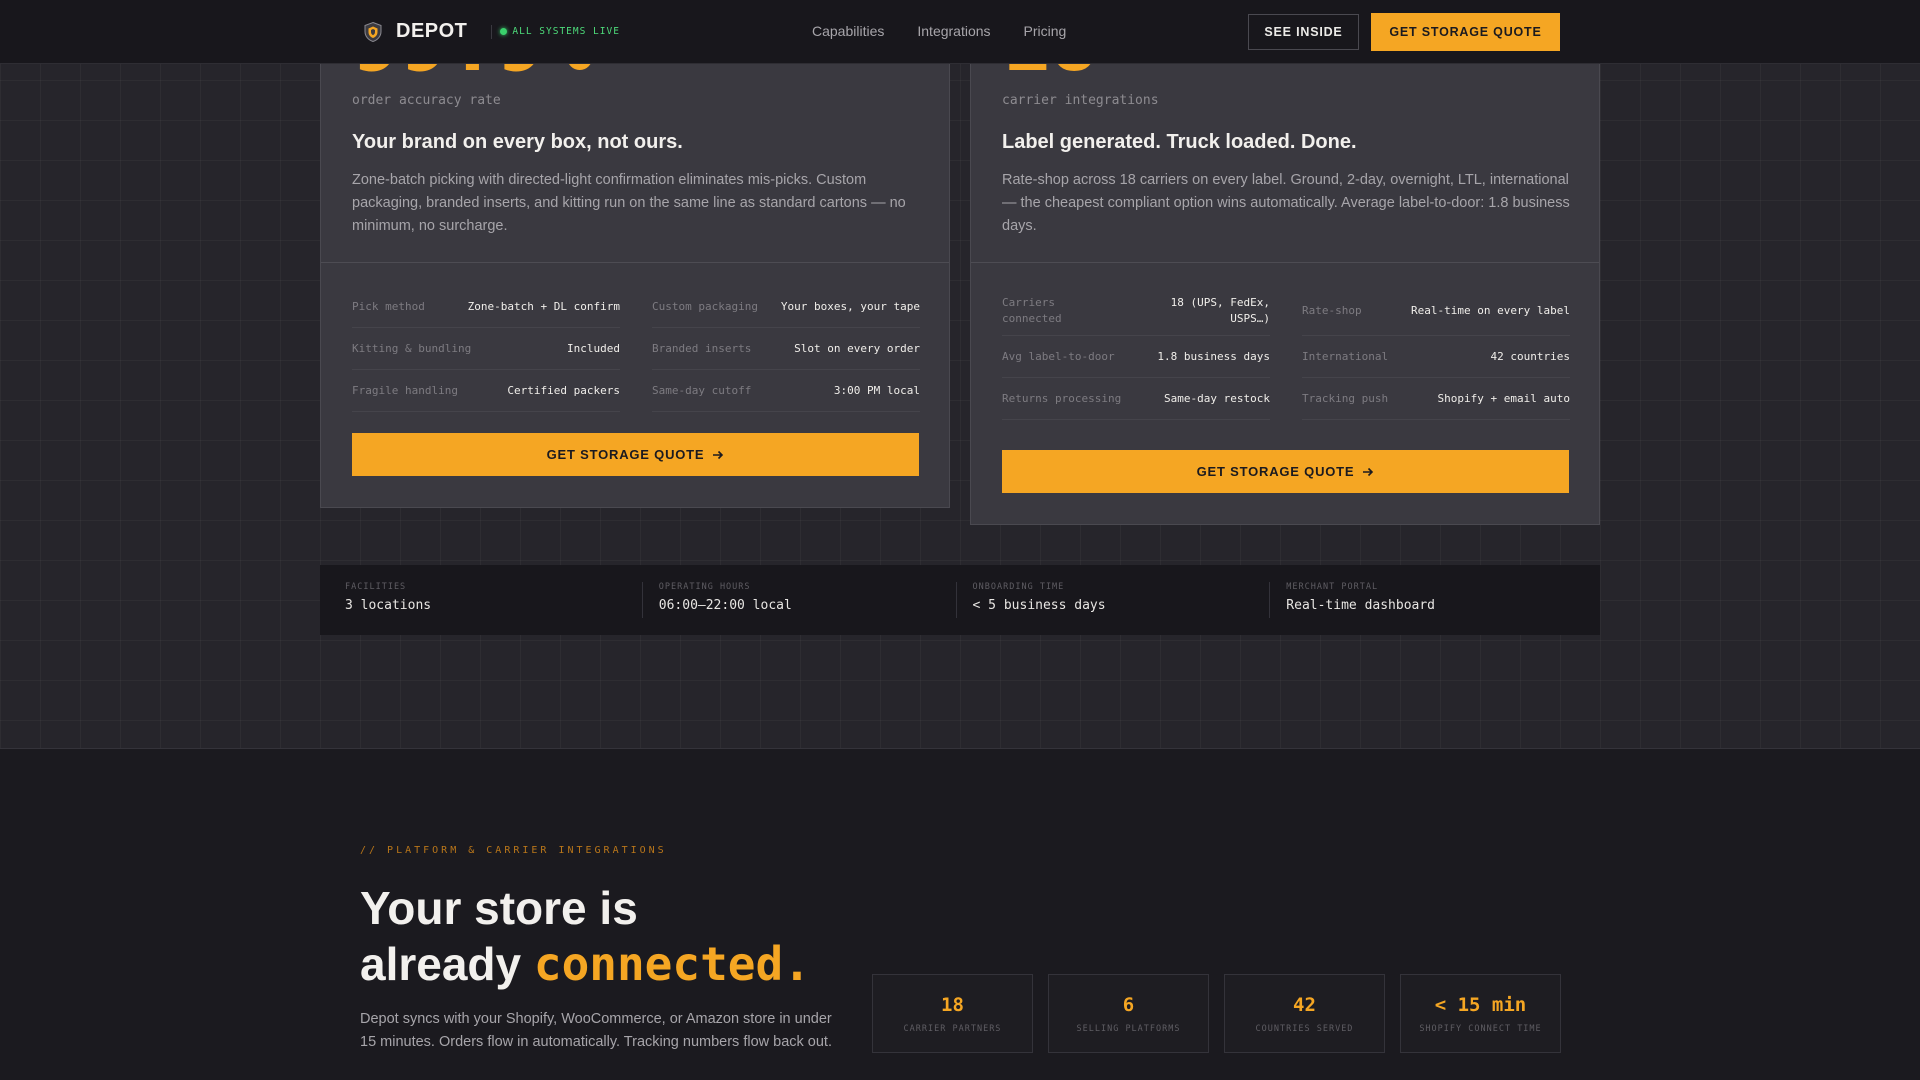 Image resolution: width=1920 pixels, height=1080 pixels. I want to click on nav-link-integrations: Integrations, so click(953, 31).